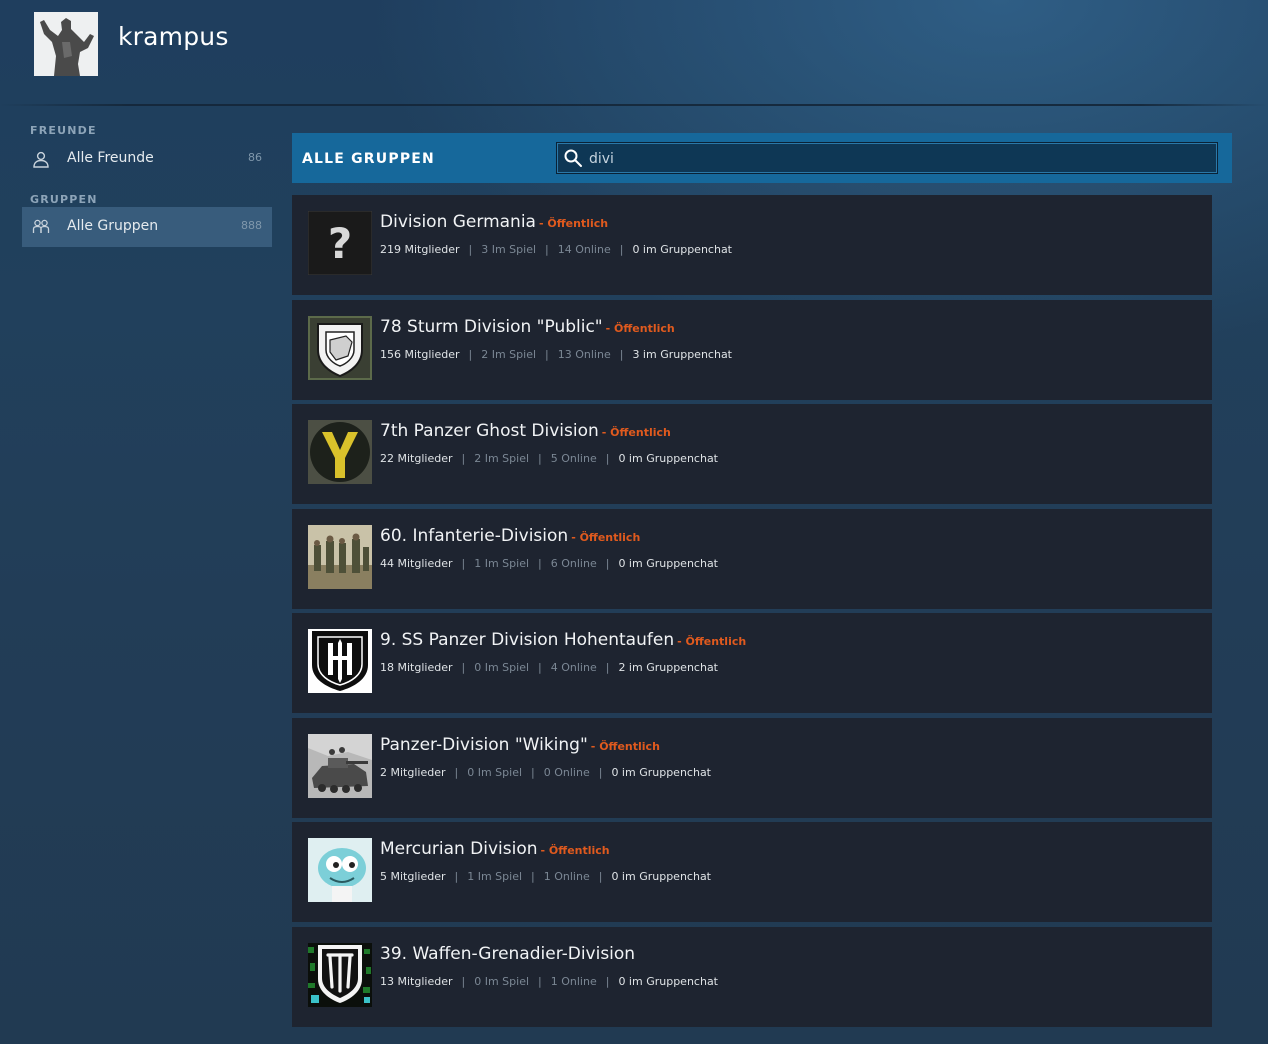  What do you see at coordinates (566, 772) in the screenshot?
I see `online-count: 0 Online` at bounding box center [566, 772].